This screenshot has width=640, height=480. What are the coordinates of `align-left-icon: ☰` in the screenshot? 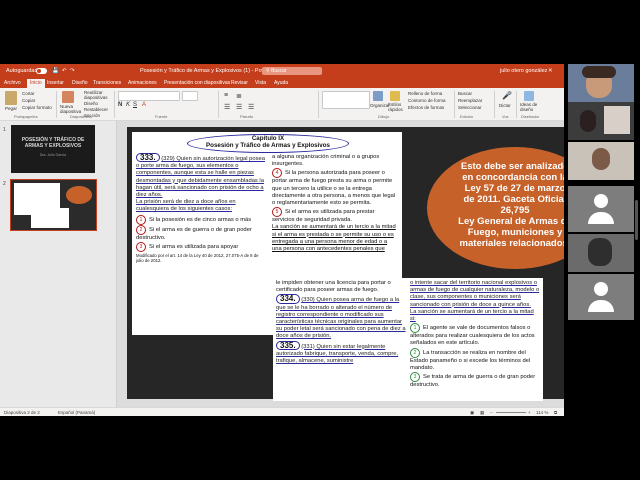 It's located at (227, 107).